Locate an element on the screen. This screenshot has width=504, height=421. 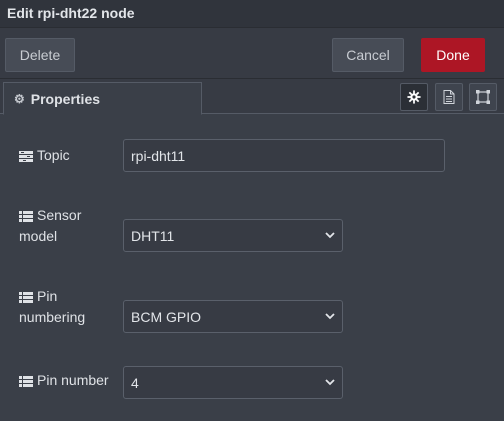
node-appearance-icon is located at coordinates (483, 97).